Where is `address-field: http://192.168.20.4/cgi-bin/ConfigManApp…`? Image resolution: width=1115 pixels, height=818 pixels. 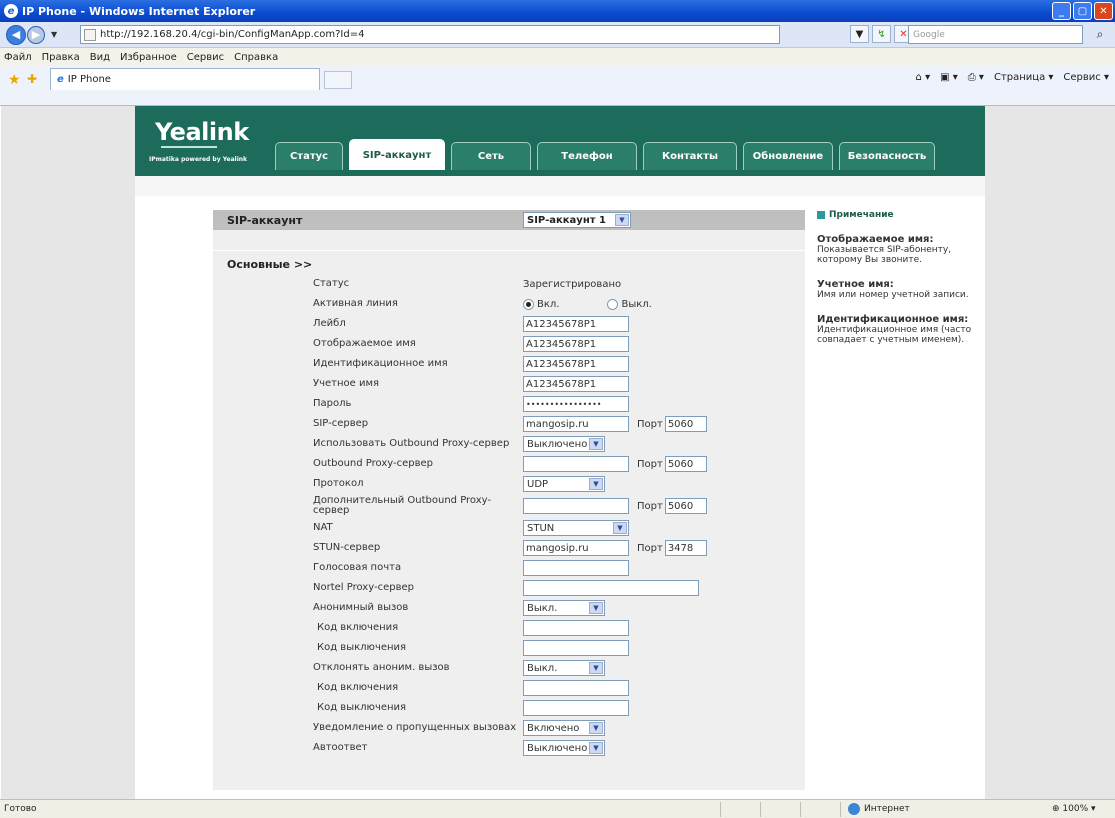
address-field: http://192.168.20.4/cgi-bin/ConfigManApp… is located at coordinates (430, 34).